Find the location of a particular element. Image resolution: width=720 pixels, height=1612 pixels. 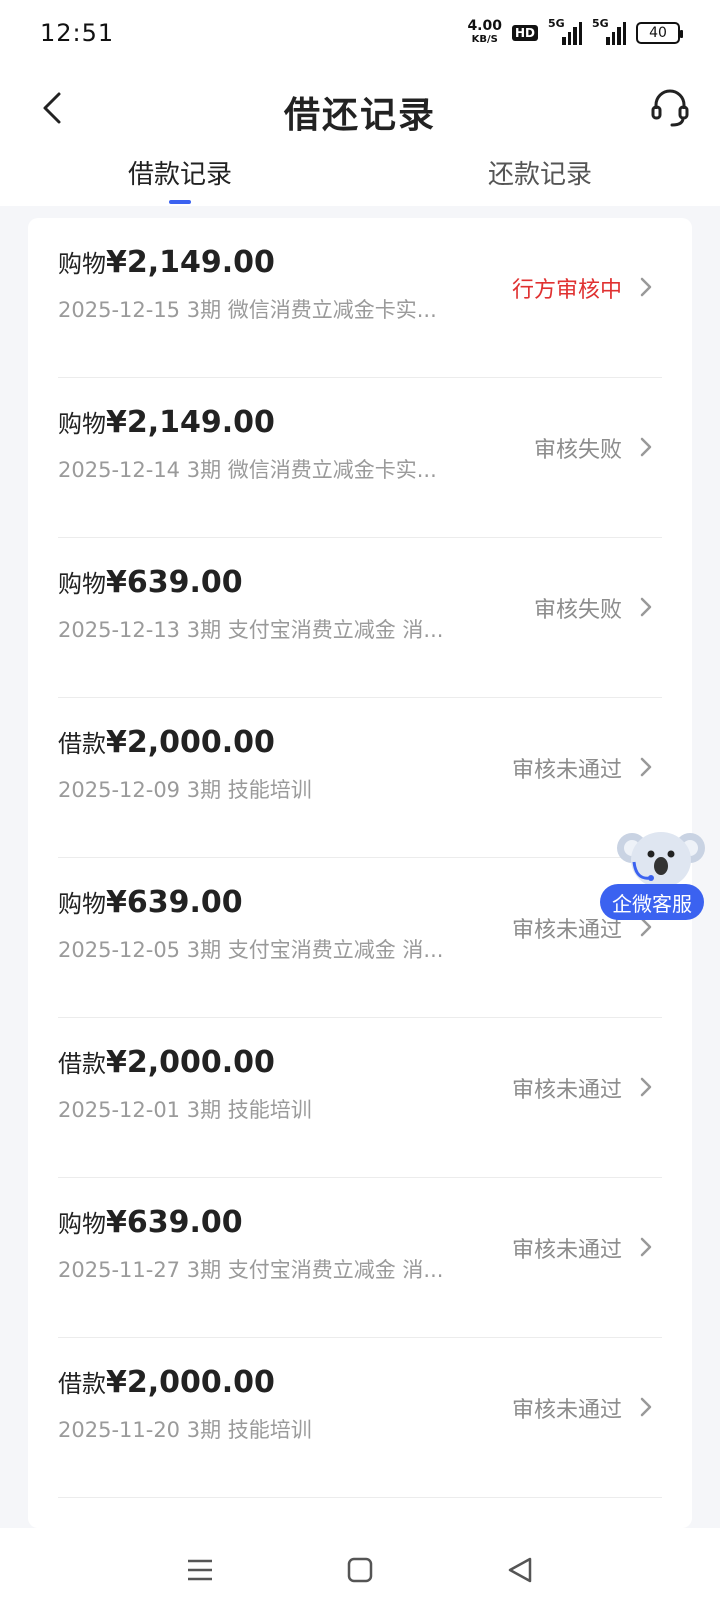

menu-button is located at coordinates (200, 1570).